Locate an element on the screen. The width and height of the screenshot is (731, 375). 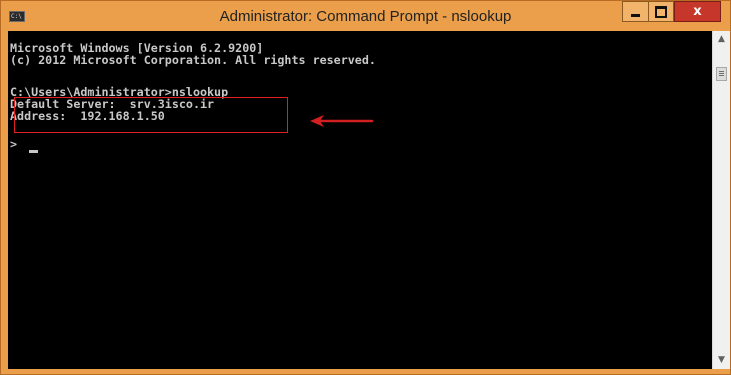
close-icon: x is located at coordinates (697, 11).